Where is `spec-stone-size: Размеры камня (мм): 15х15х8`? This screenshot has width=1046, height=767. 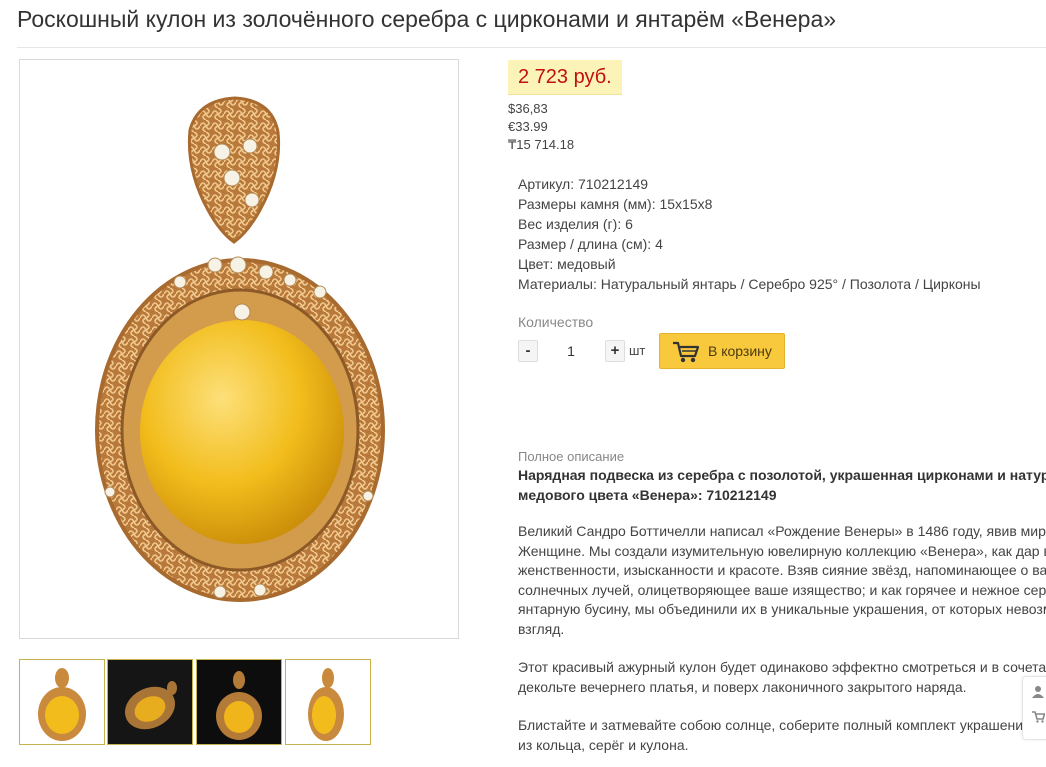
spec-stone-size: Размеры камня (мм): 15х15х8 is located at coordinates (615, 204).